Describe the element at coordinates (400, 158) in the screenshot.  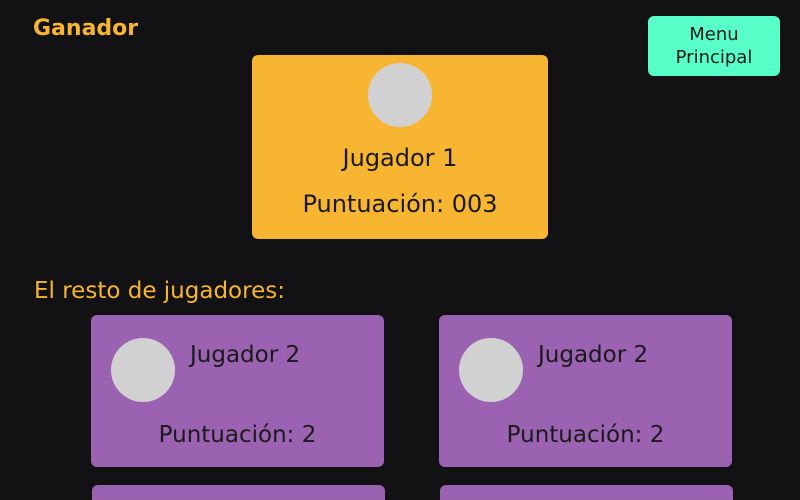
I see `winner-name: Jugador 1` at that location.